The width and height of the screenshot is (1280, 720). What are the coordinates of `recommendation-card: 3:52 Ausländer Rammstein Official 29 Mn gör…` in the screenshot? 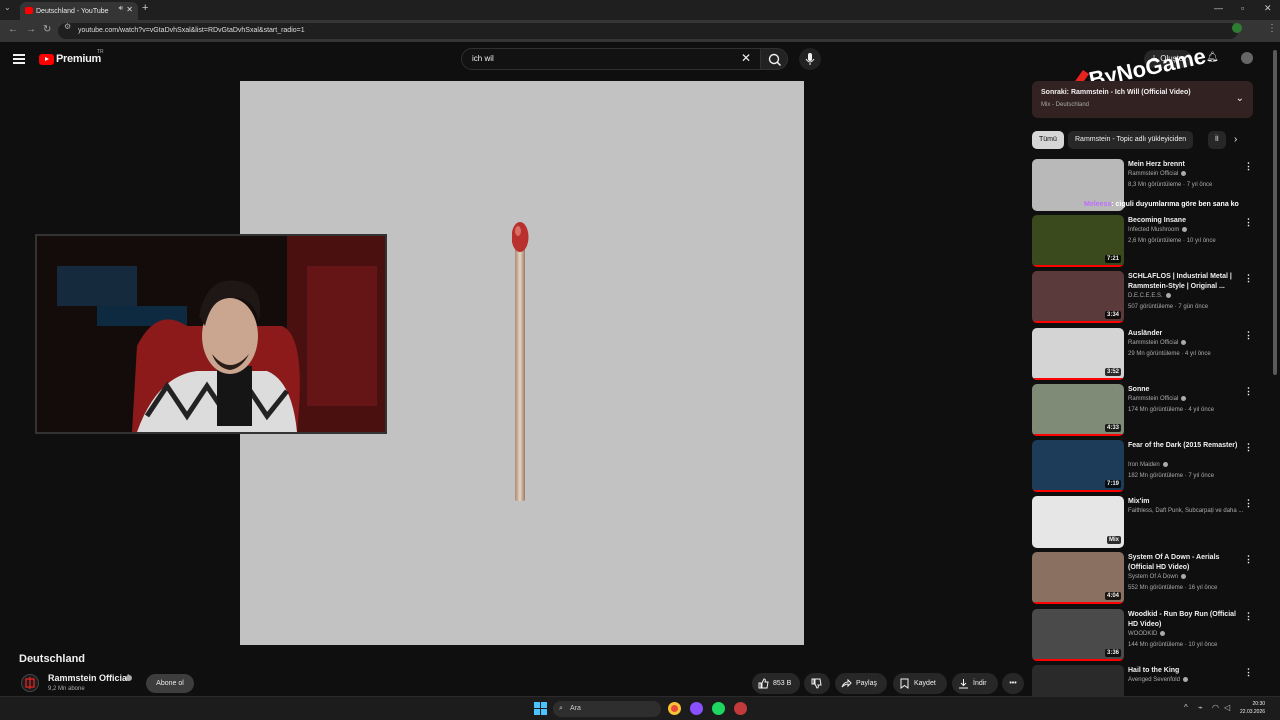 It's located at (1144, 355).